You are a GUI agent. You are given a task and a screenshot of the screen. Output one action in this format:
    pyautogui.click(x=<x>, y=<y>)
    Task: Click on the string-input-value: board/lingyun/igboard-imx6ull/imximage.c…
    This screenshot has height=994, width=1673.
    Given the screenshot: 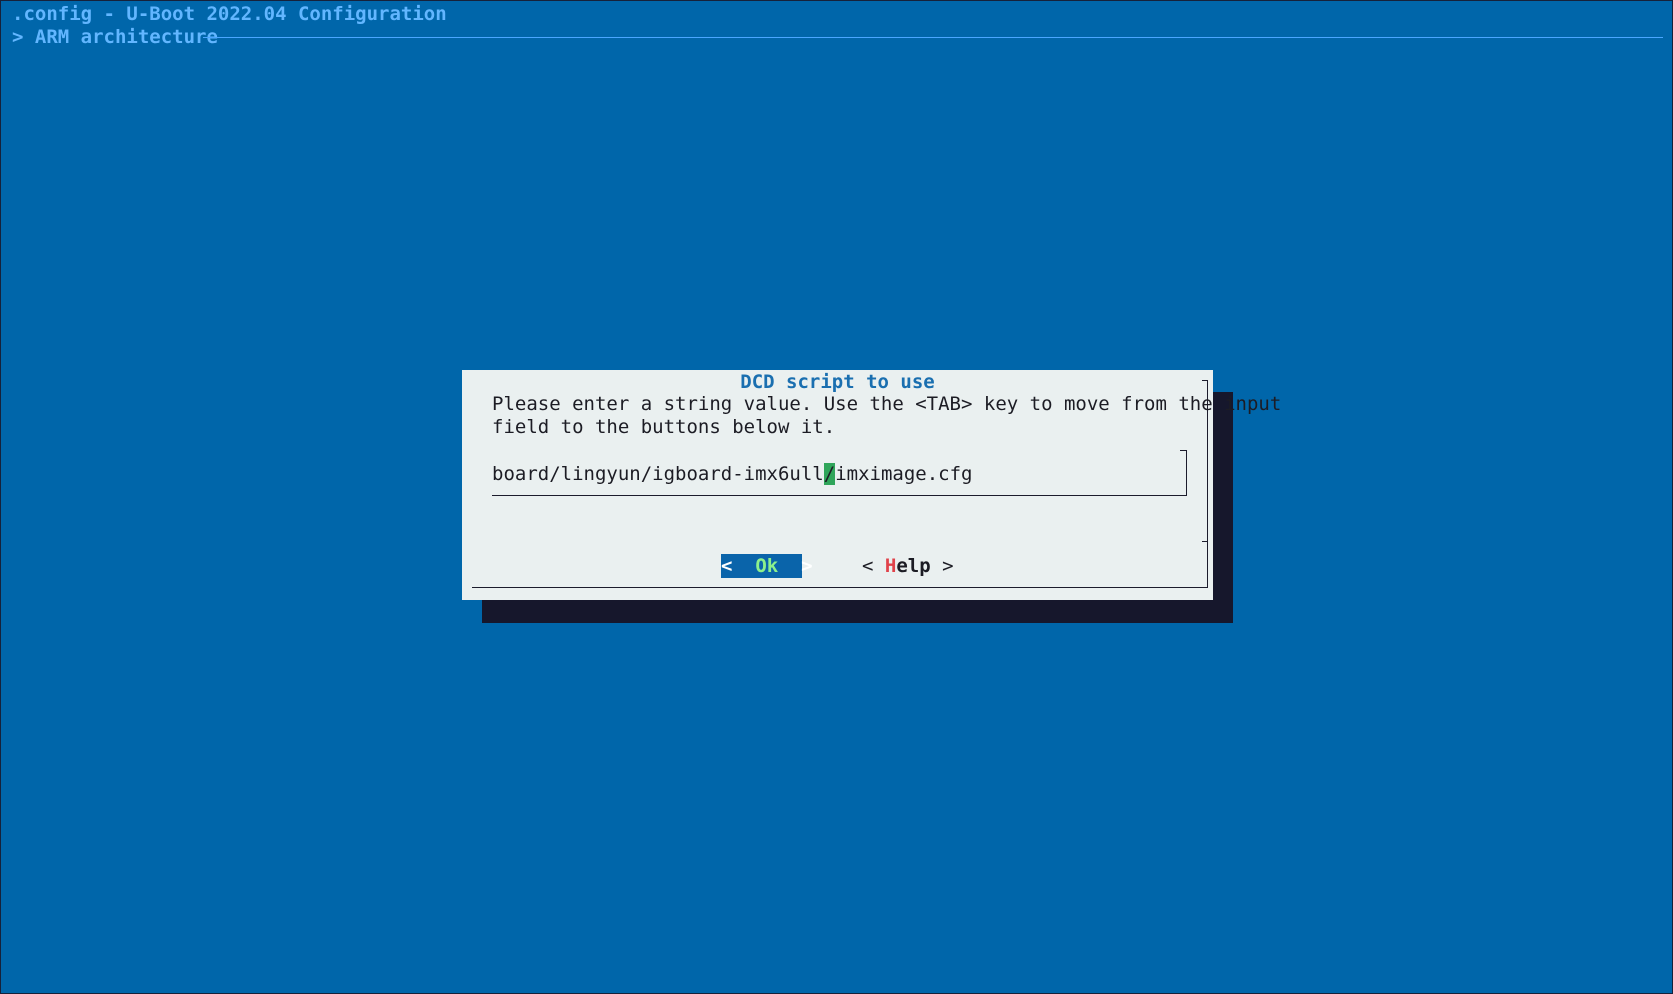 What is the action you would take?
    pyautogui.click(x=732, y=474)
    